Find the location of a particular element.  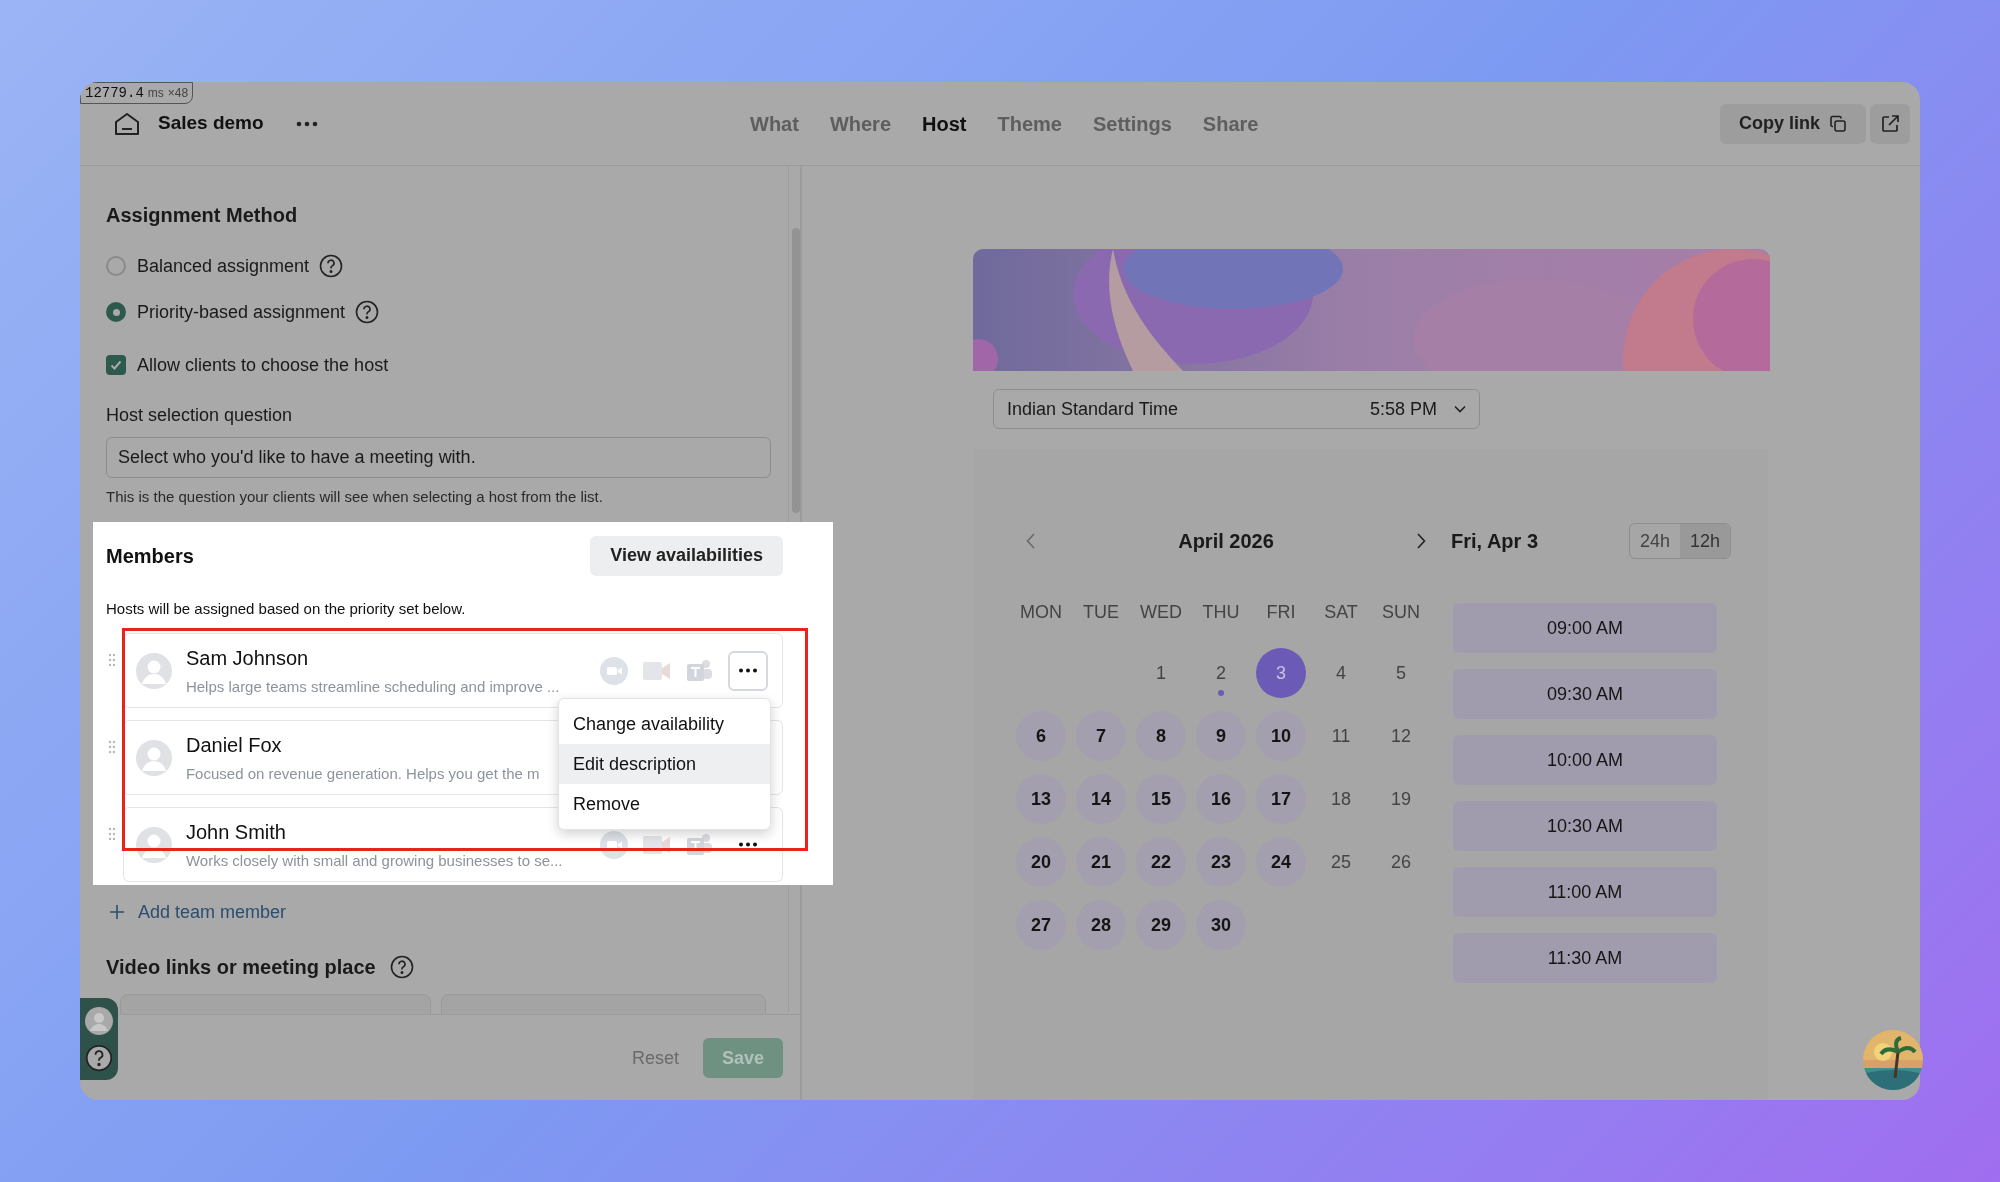

calendar-day: 18 is located at coordinates (1341, 799).